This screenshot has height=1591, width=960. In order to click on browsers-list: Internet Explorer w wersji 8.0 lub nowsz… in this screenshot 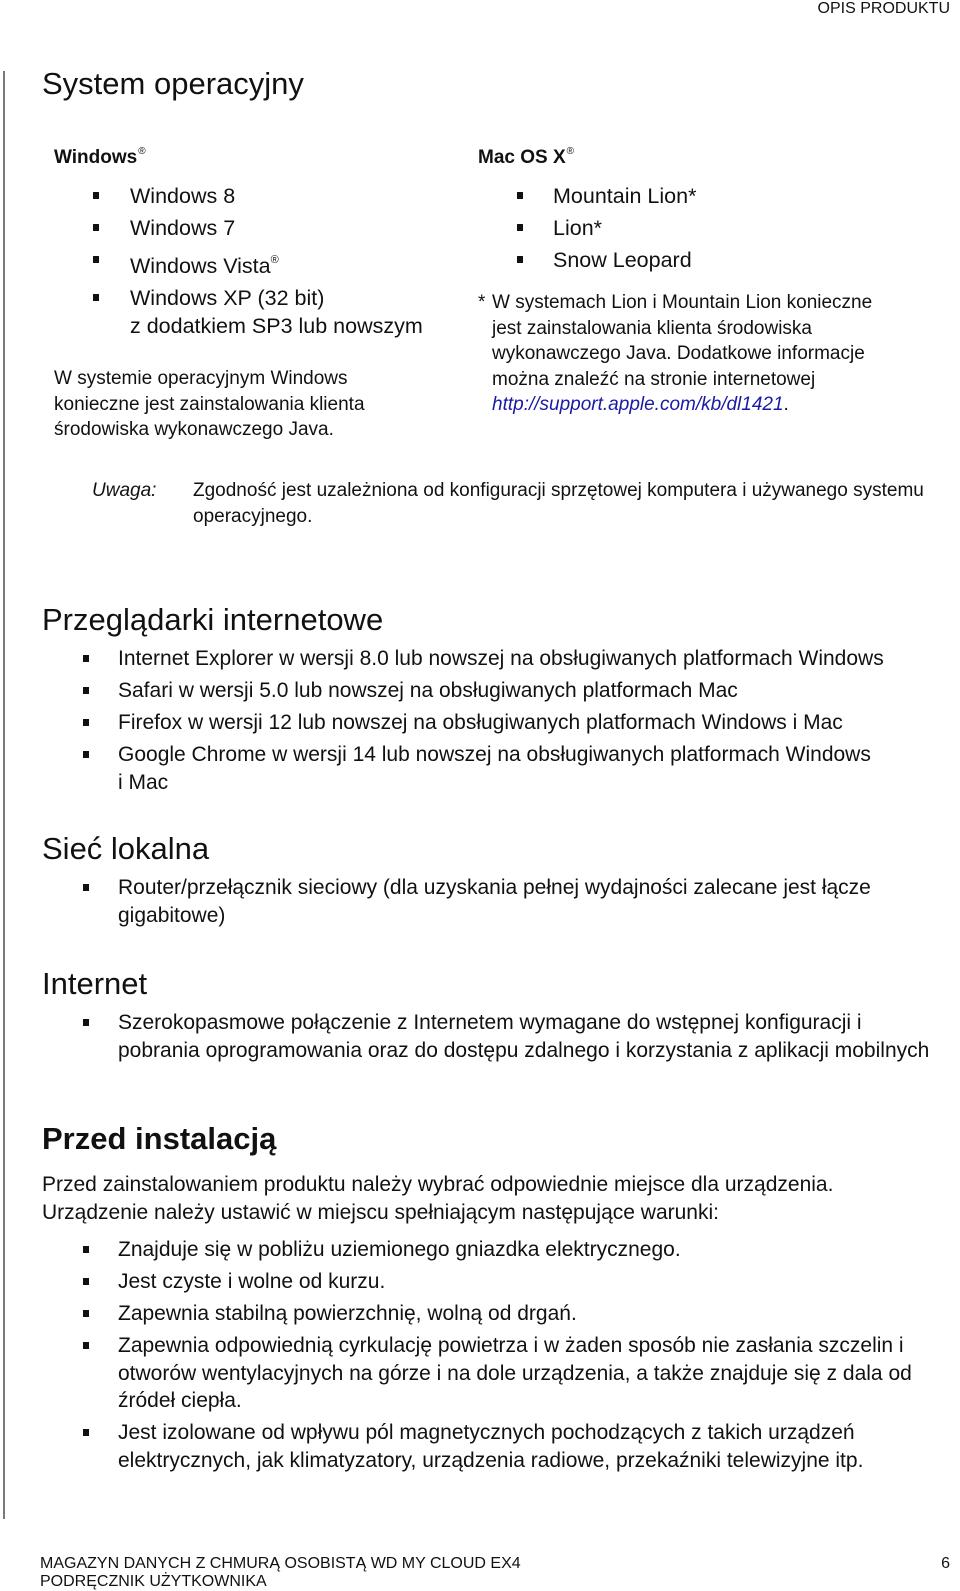, I will do `click(518, 723)`.